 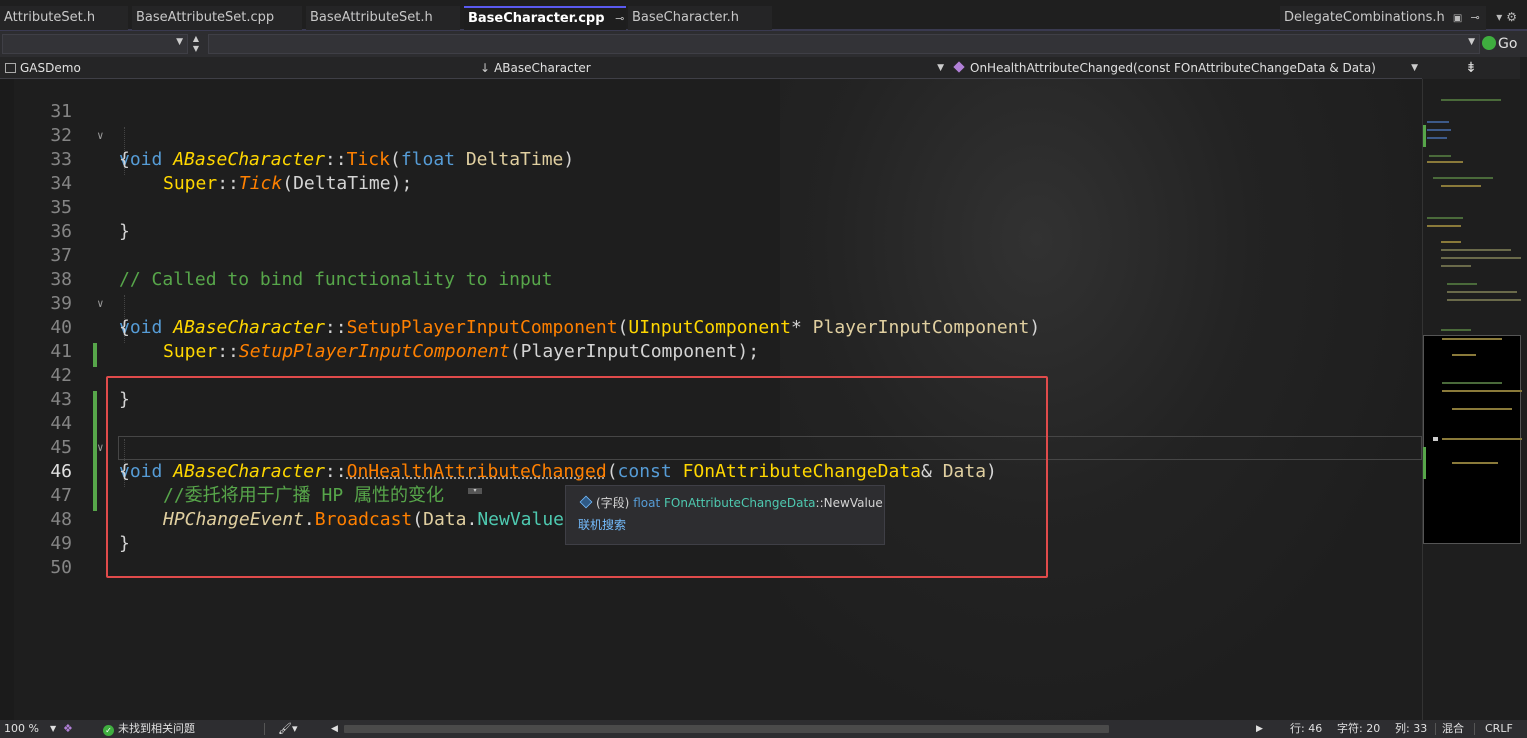 What do you see at coordinates (1435, 439) in the screenshot?
I see `caret-marker` at bounding box center [1435, 439].